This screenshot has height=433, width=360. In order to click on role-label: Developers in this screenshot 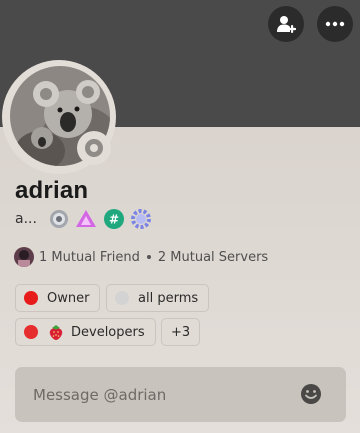, I will do `click(108, 332)`.